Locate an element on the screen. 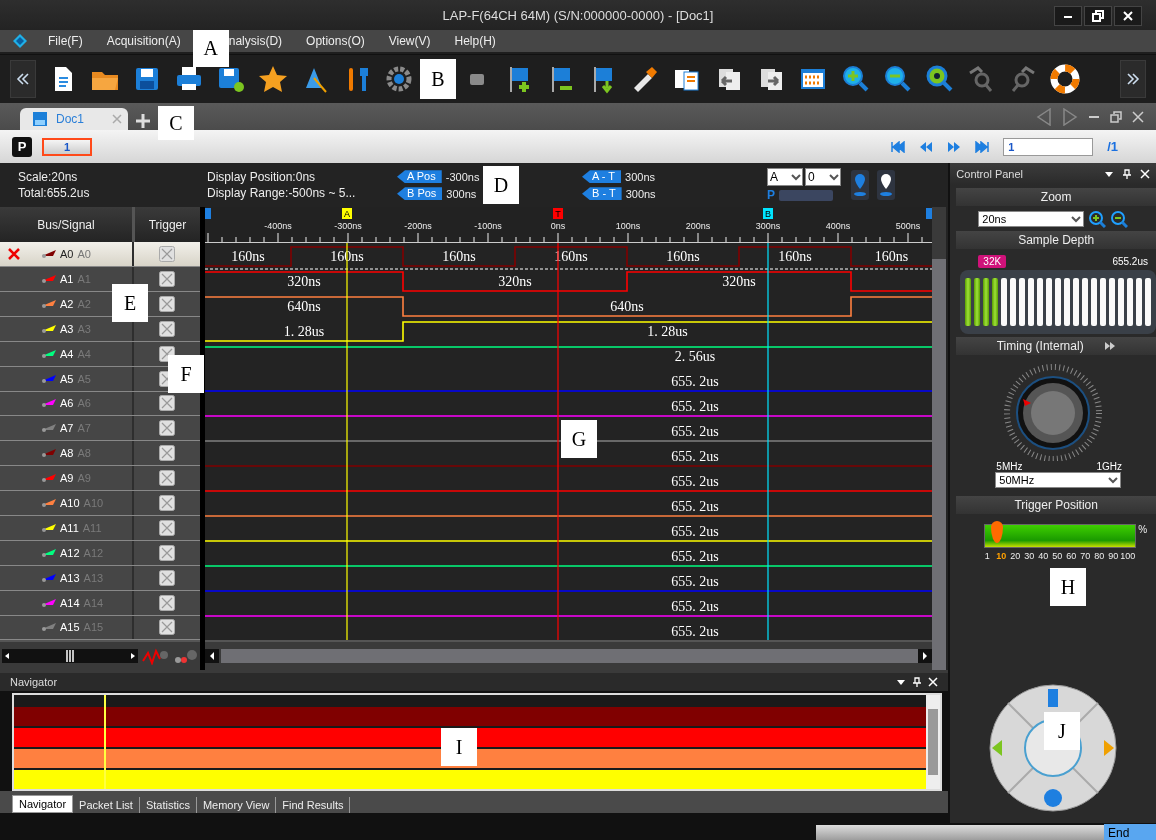  scale-label: 10 is located at coordinates (1001, 556).